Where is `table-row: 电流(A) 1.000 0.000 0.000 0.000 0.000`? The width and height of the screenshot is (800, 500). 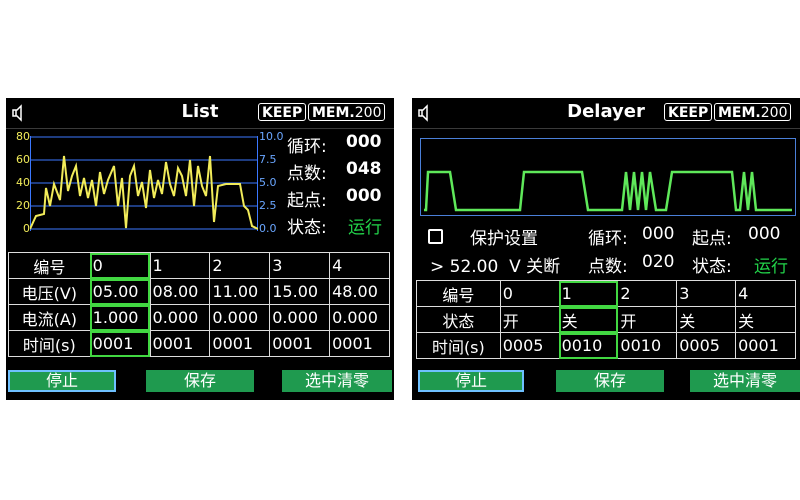 table-row: 电流(A) 1.000 0.000 0.000 0.000 0.000 is located at coordinates (199, 317).